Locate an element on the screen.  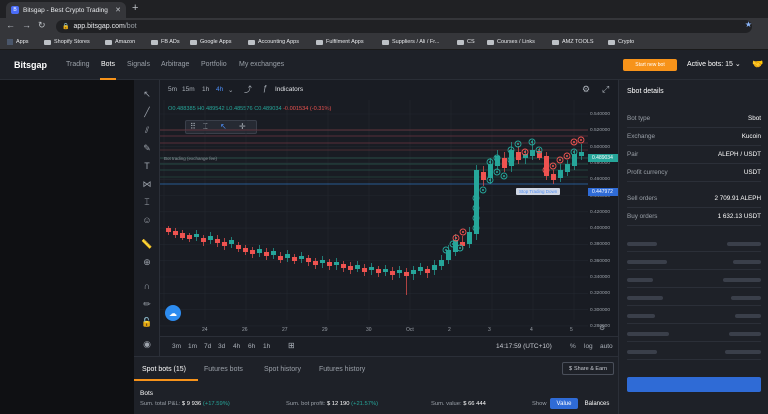
tab-spot-history: Spot history is located at coordinates (282, 369).